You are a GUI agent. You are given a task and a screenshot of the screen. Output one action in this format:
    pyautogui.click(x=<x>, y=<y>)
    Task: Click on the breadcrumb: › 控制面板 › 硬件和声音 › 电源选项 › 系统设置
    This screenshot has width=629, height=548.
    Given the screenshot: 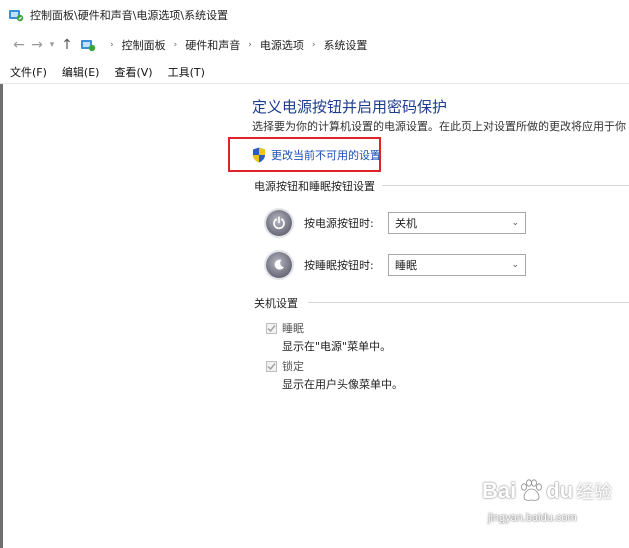 What is the action you would take?
    pyautogui.click(x=223, y=45)
    